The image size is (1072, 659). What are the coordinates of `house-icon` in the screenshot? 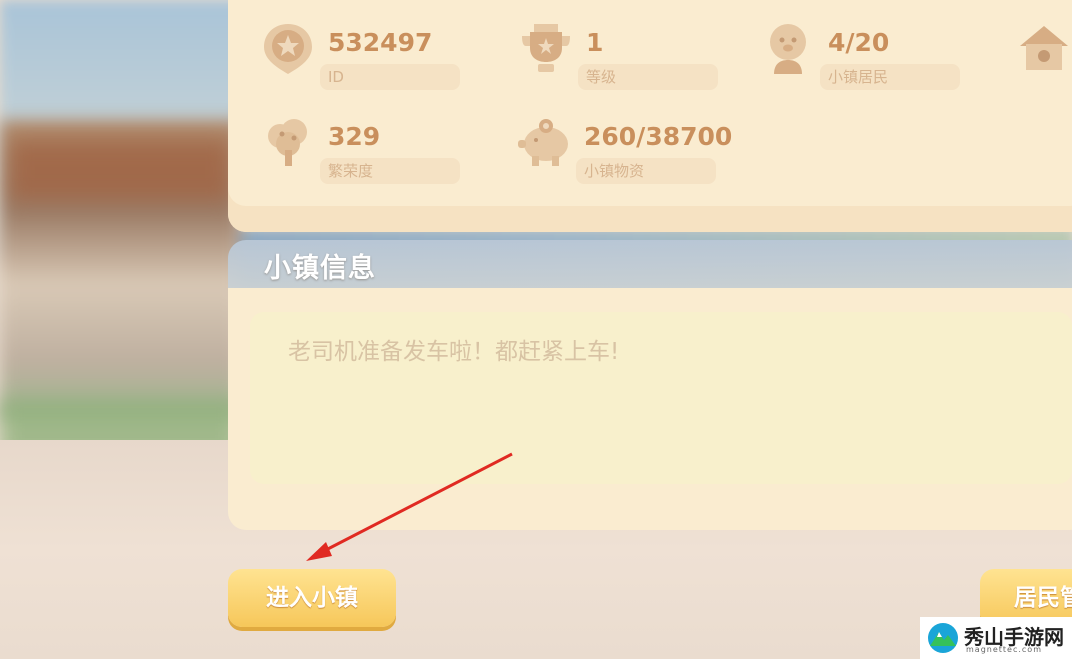 It's located at (1044, 48).